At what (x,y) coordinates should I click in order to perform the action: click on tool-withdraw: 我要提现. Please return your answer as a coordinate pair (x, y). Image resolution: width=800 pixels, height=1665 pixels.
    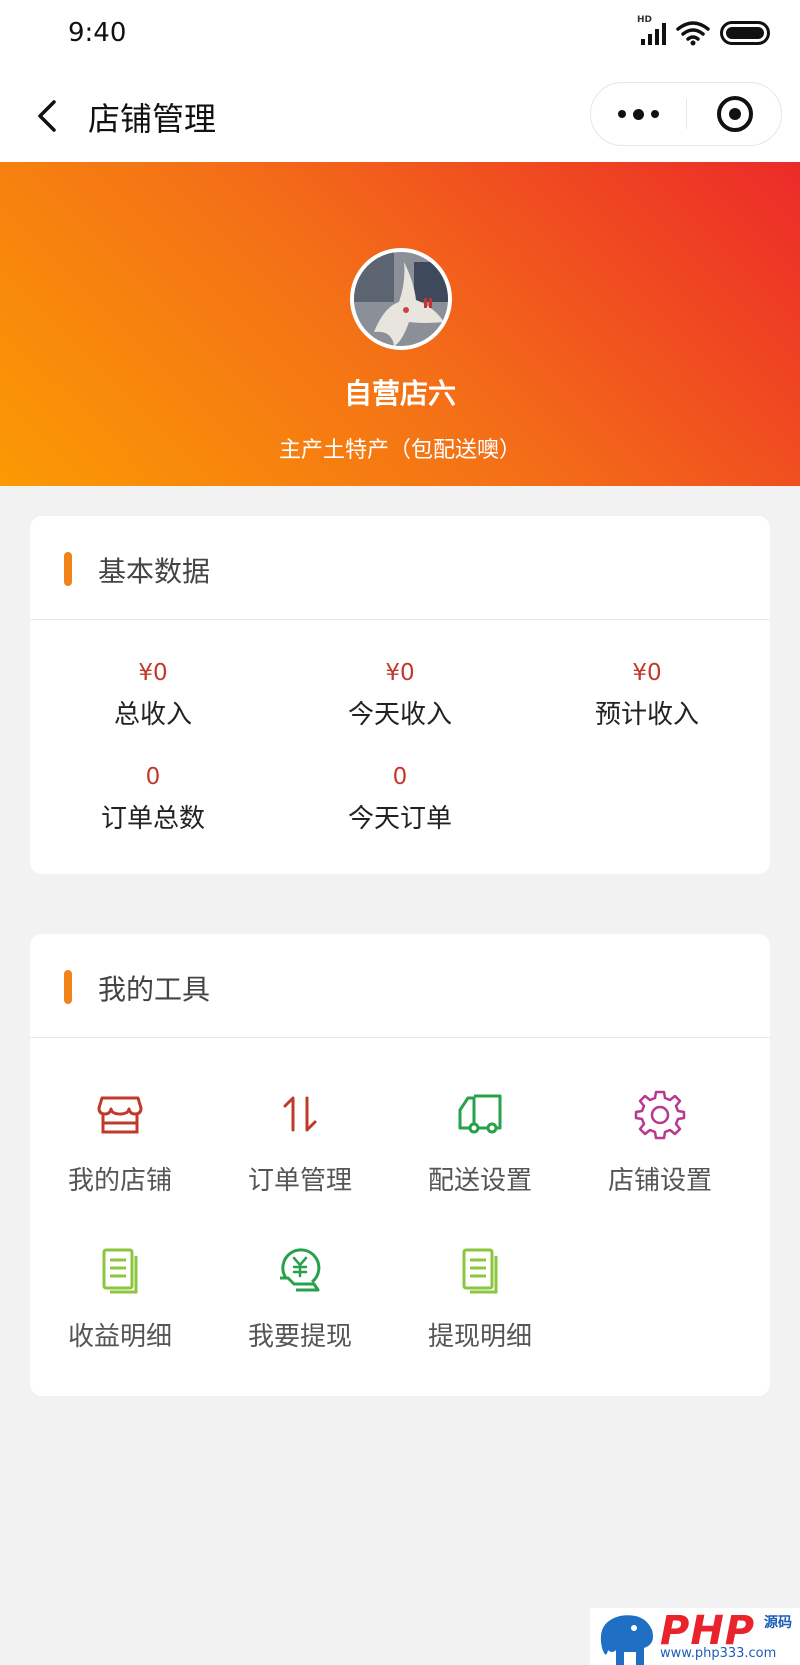
    Looking at the image, I should click on (300, 1298).